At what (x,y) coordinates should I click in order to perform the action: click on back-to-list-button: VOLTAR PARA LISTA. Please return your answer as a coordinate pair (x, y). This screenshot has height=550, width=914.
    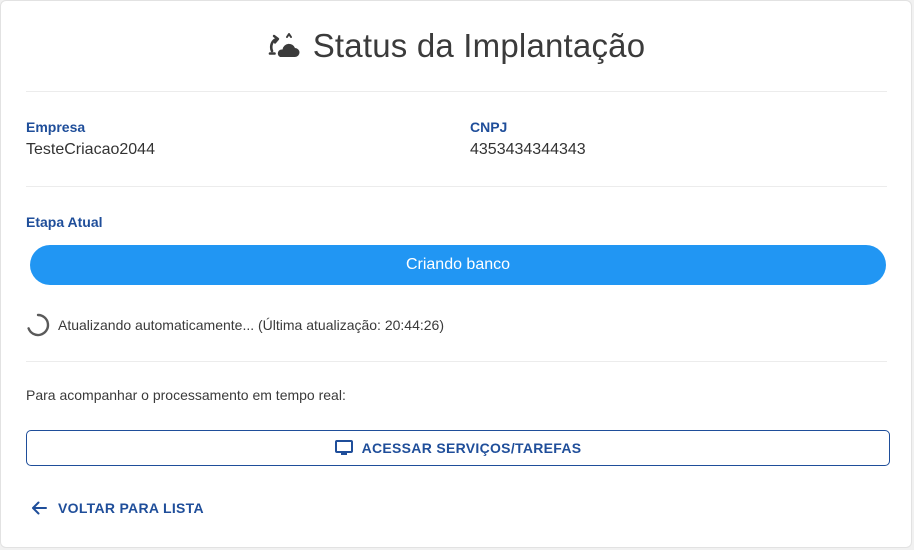
    Looking at the image, I should click on (117, 508).